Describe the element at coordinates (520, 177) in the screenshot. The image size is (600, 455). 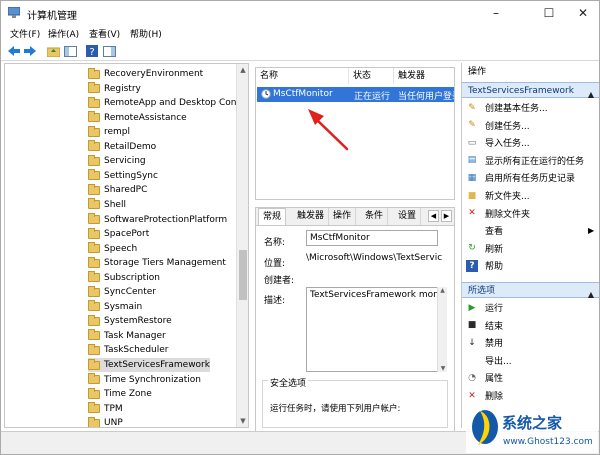
I see `action-history: ▦ 启用所有任务历史记录` at that location.